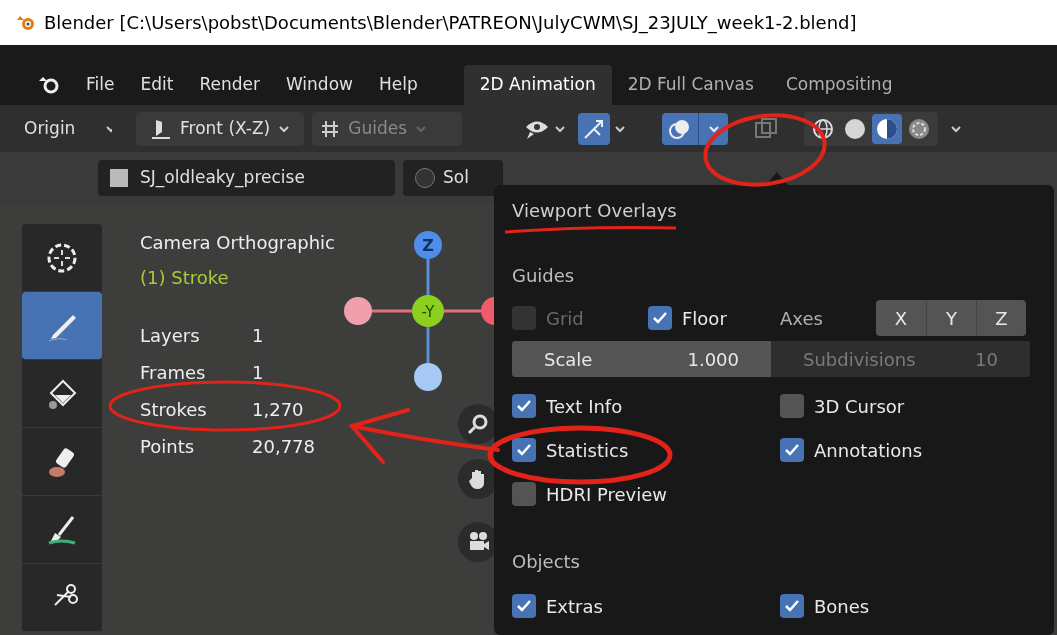 The height and width of the screenshot is (635, 1057). I want to click on checkbox-option: Annotations, so click(905, 450).